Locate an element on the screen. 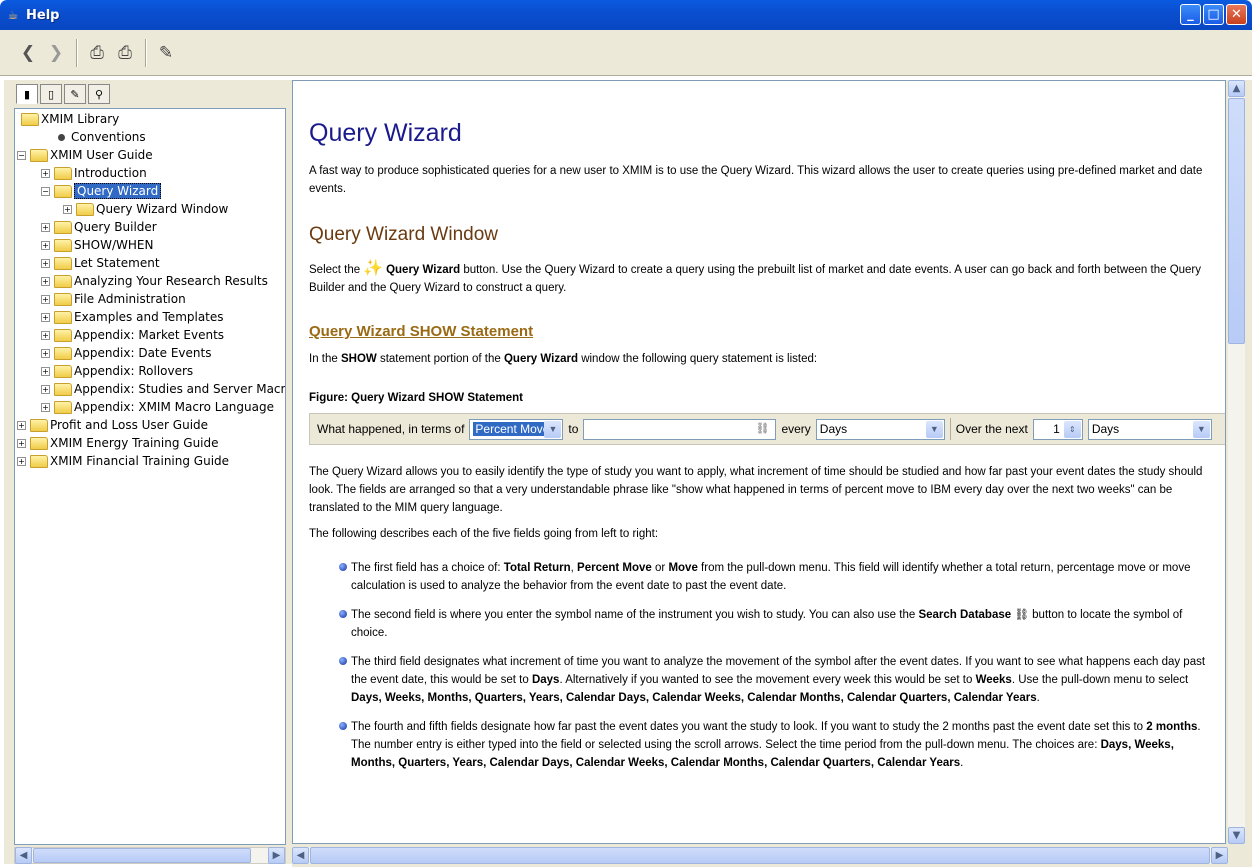 This screenshot has width=1252, height=867. tree-node: + Profit and Loss User Guide is located at coordinates (112, 425).